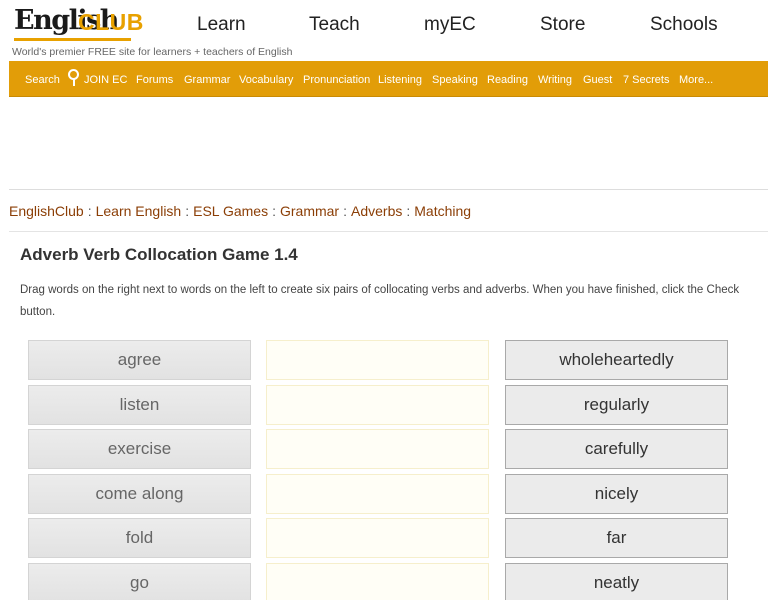 The height and width of the screenshot is (600, 777). Describe the element at coordinates (442, 211) in the screenshot. I see `breadcrumb-matching: Matching` at that location.